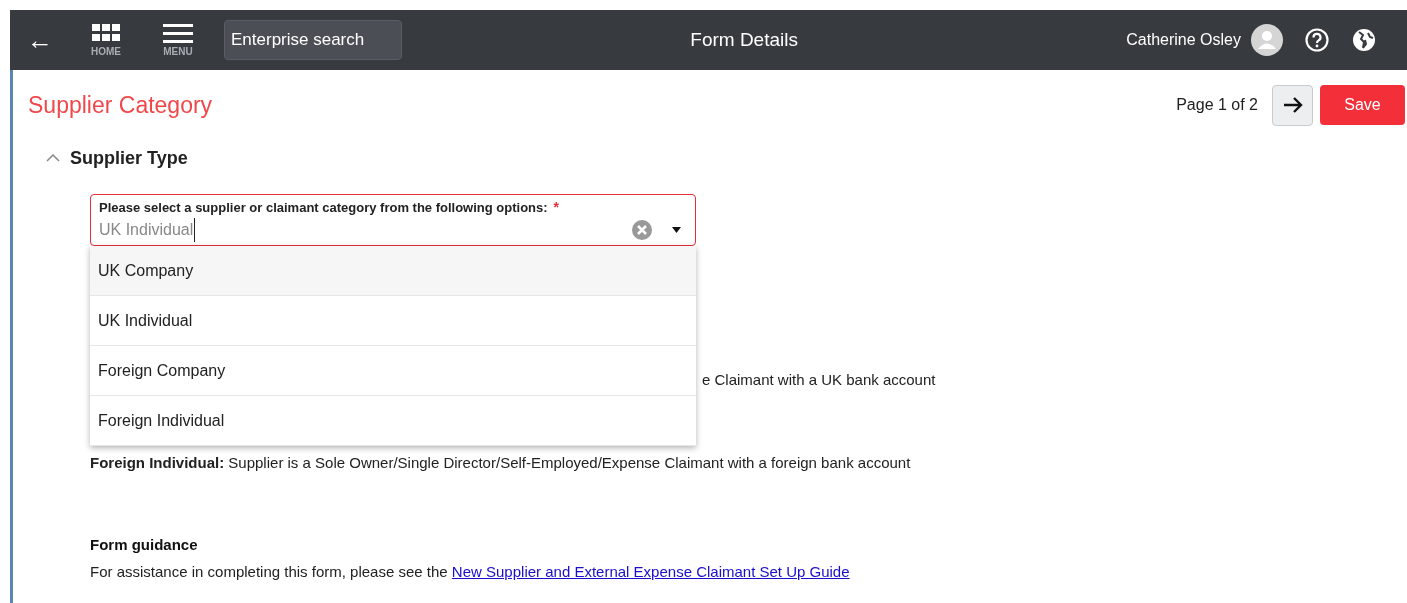 The image size is (1407, 603). Describe the element at coordinates (1217, 105) in the screenshot. I see `page-indicator: Page 1 of 2` at that location.